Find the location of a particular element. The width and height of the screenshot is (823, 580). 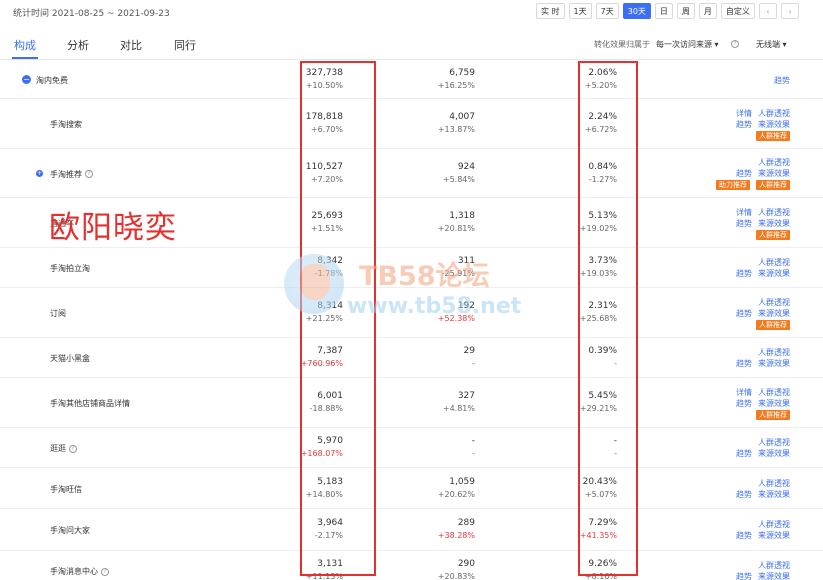

metric-cell: 110,527 +7.20% is located at coordinates (296, 173).